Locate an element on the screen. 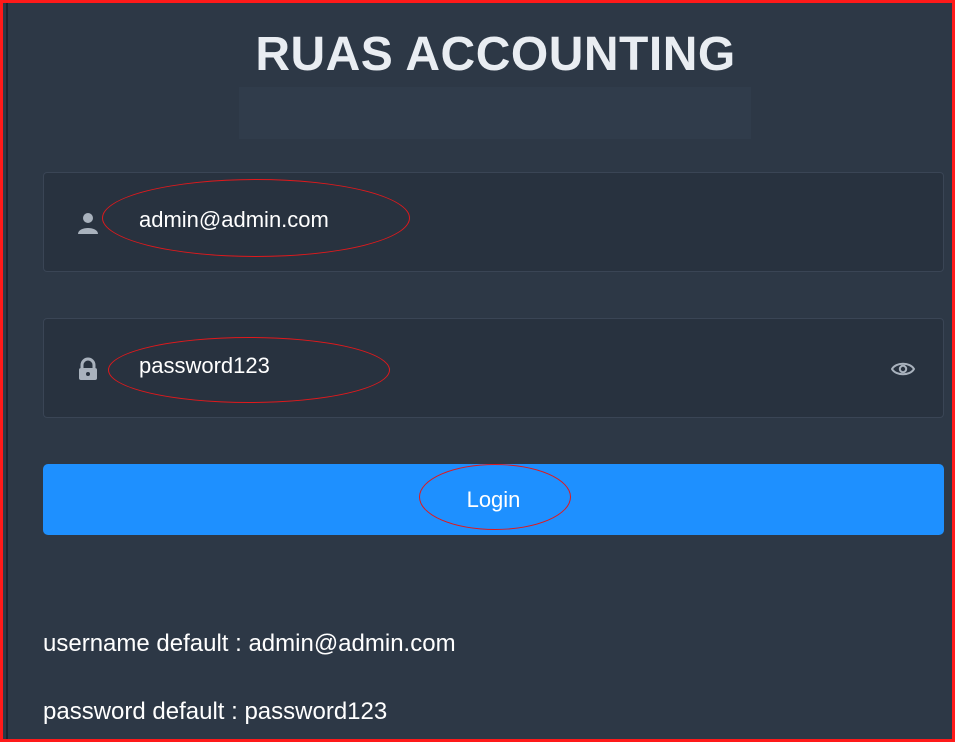  username-field: admin@admin.com is located at coordinates (493, 222).